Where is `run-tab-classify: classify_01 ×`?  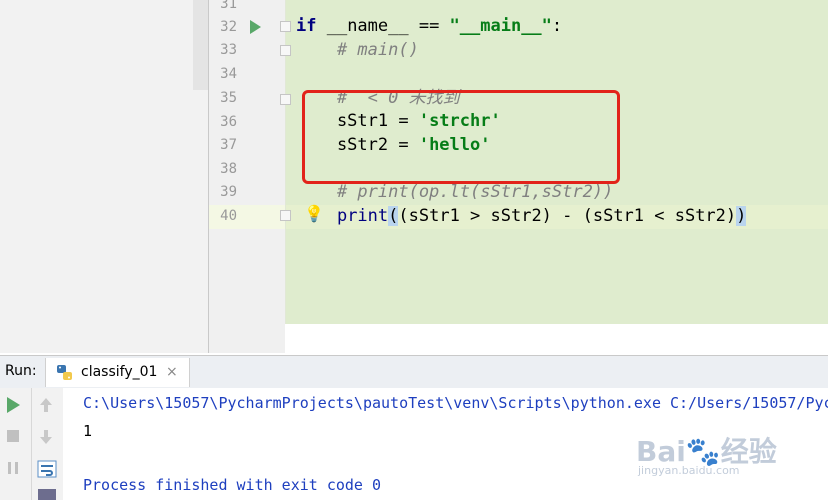
run-tab-classify: classify_01 × is located at coordinates (117, 372).